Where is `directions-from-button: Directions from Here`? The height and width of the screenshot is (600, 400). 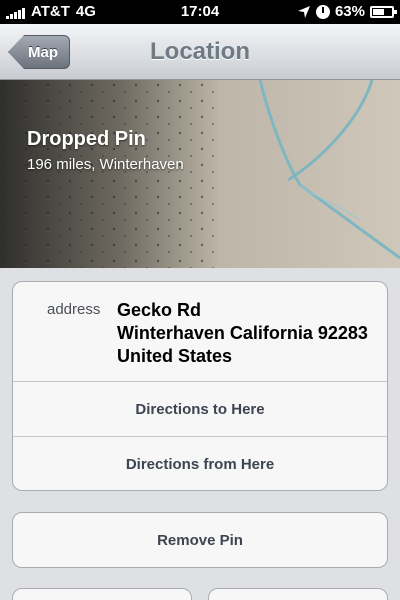 directions-from-button: Directions from Here is located at coordinates (200, 463).